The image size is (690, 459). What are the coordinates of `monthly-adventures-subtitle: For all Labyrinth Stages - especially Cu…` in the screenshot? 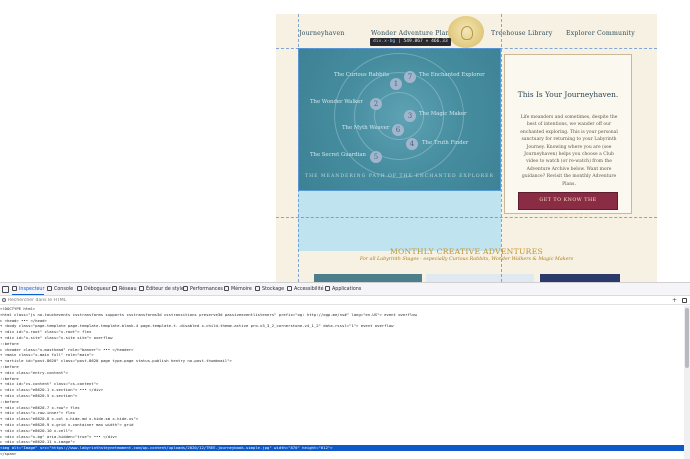 It's located at (466, 259).